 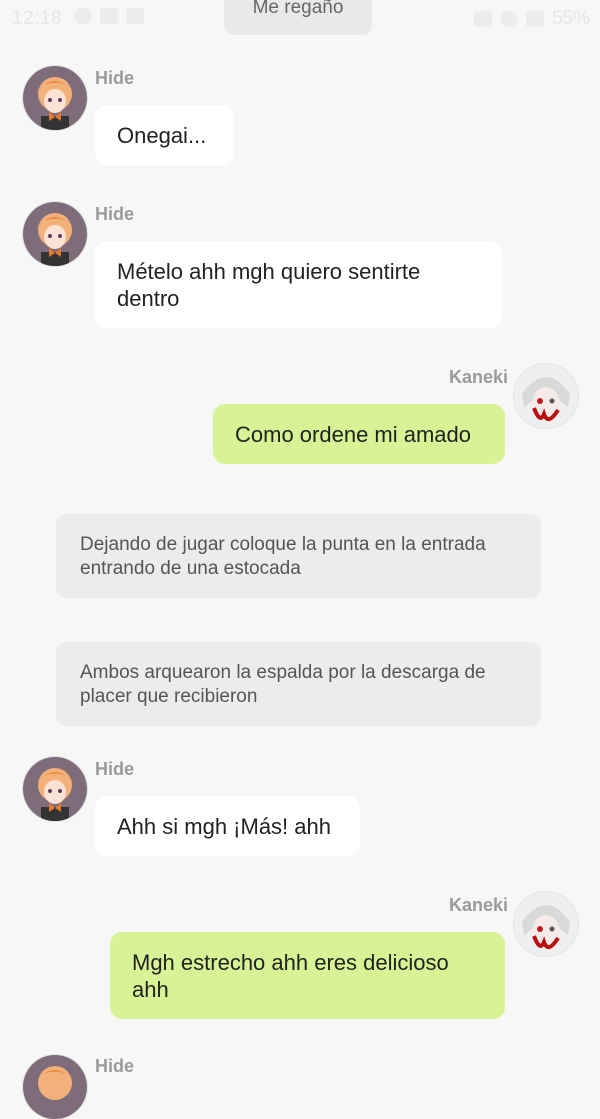 I want to click on message-bubble: Ahh si mgh ¡Más! ahh, so click(x=227, y=826).